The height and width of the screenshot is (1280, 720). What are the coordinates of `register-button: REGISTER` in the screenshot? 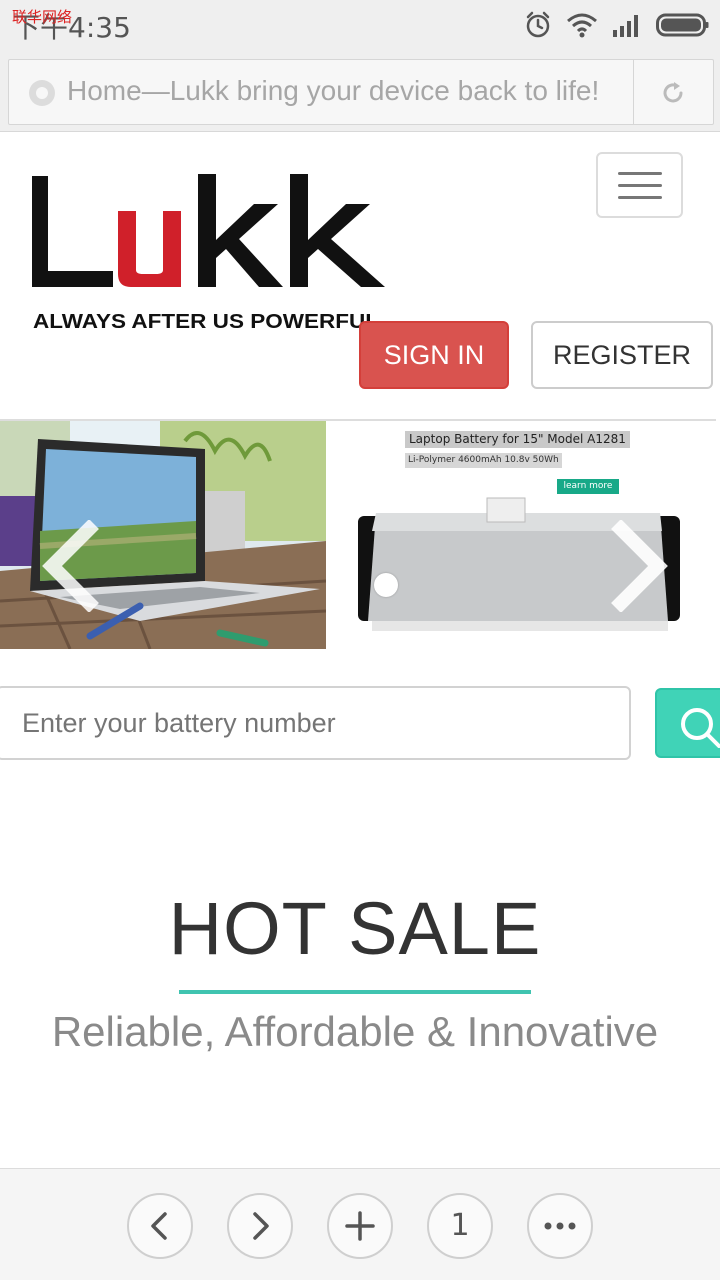 It's located at (622, 355).